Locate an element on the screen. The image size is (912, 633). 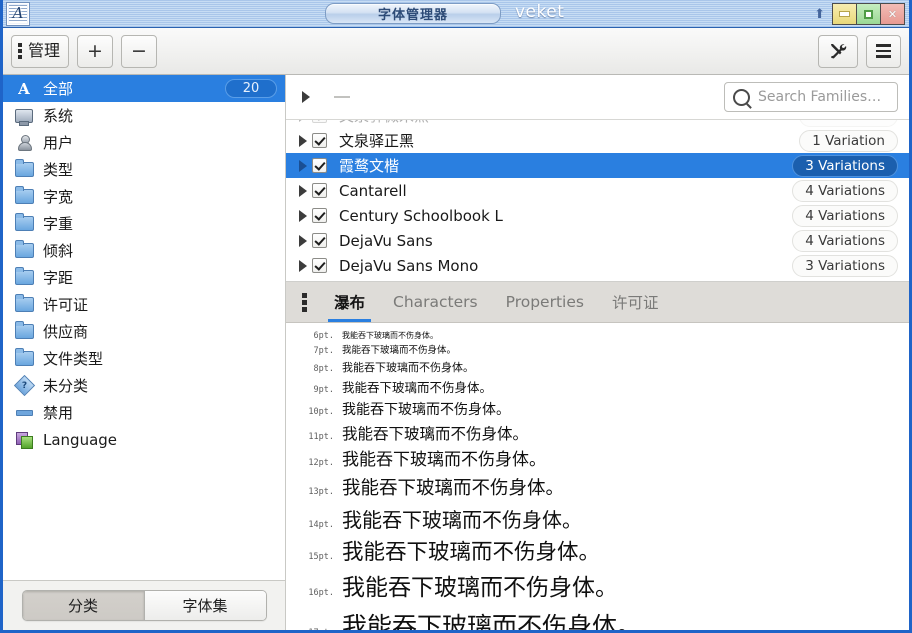
table-row: Century Schoolbook L 4 Variations is located at coordinates (597, 215).